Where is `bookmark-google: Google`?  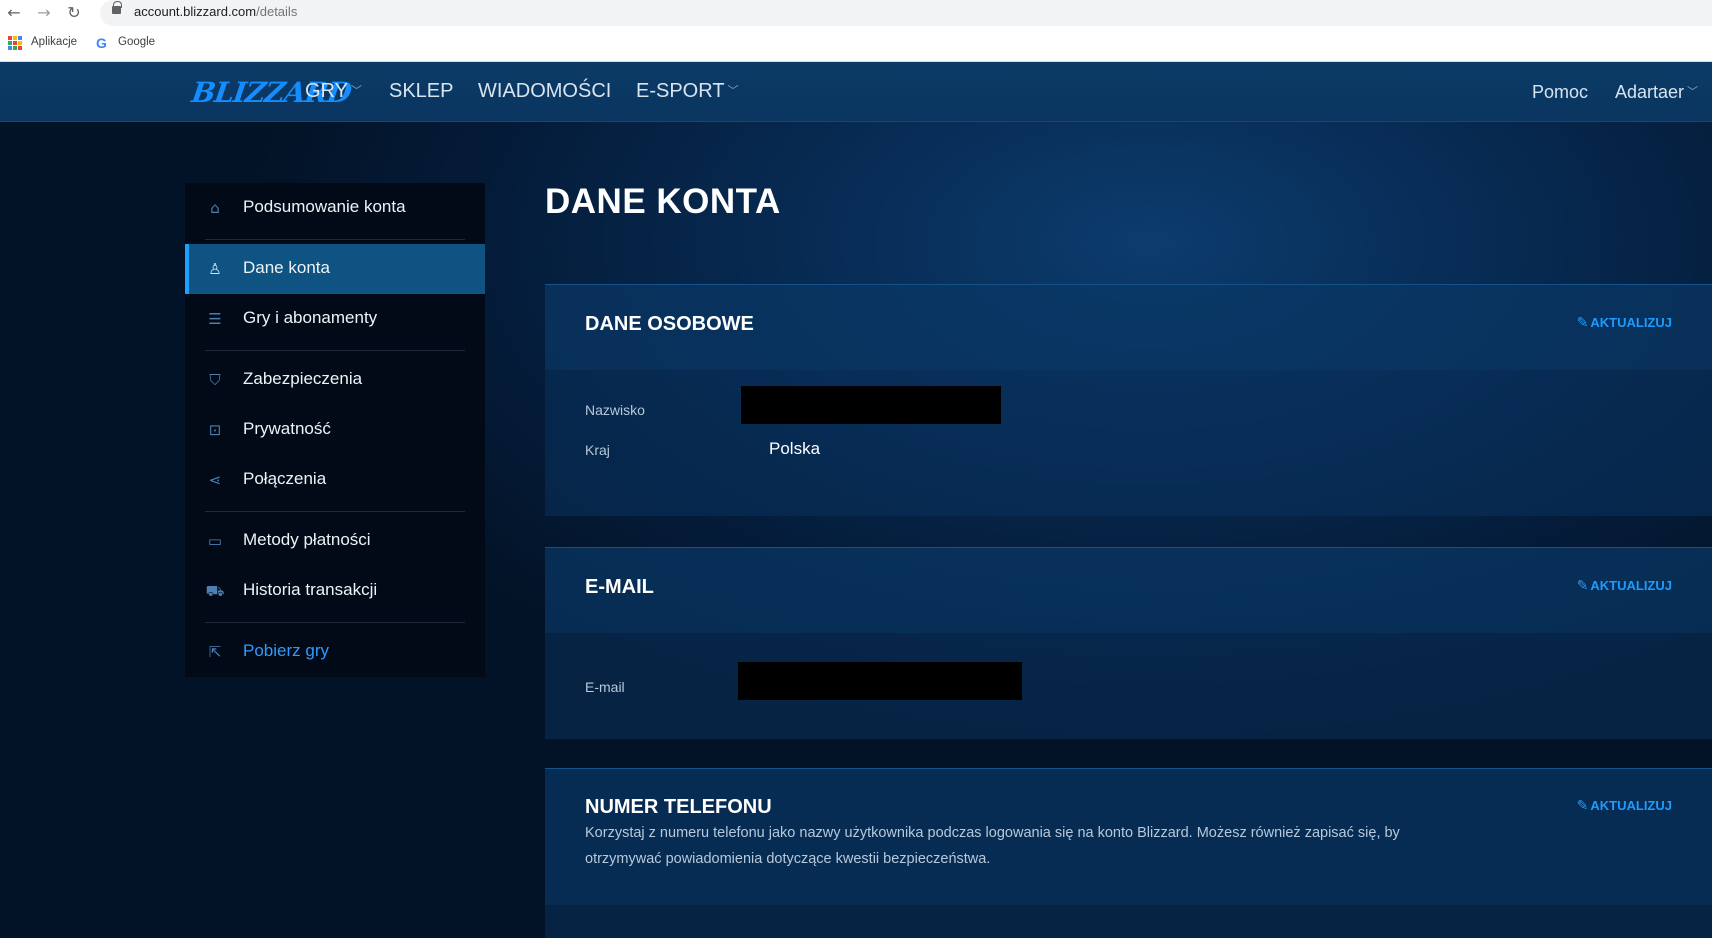 bookmark-google: Google is located at coordinates (136, 42).